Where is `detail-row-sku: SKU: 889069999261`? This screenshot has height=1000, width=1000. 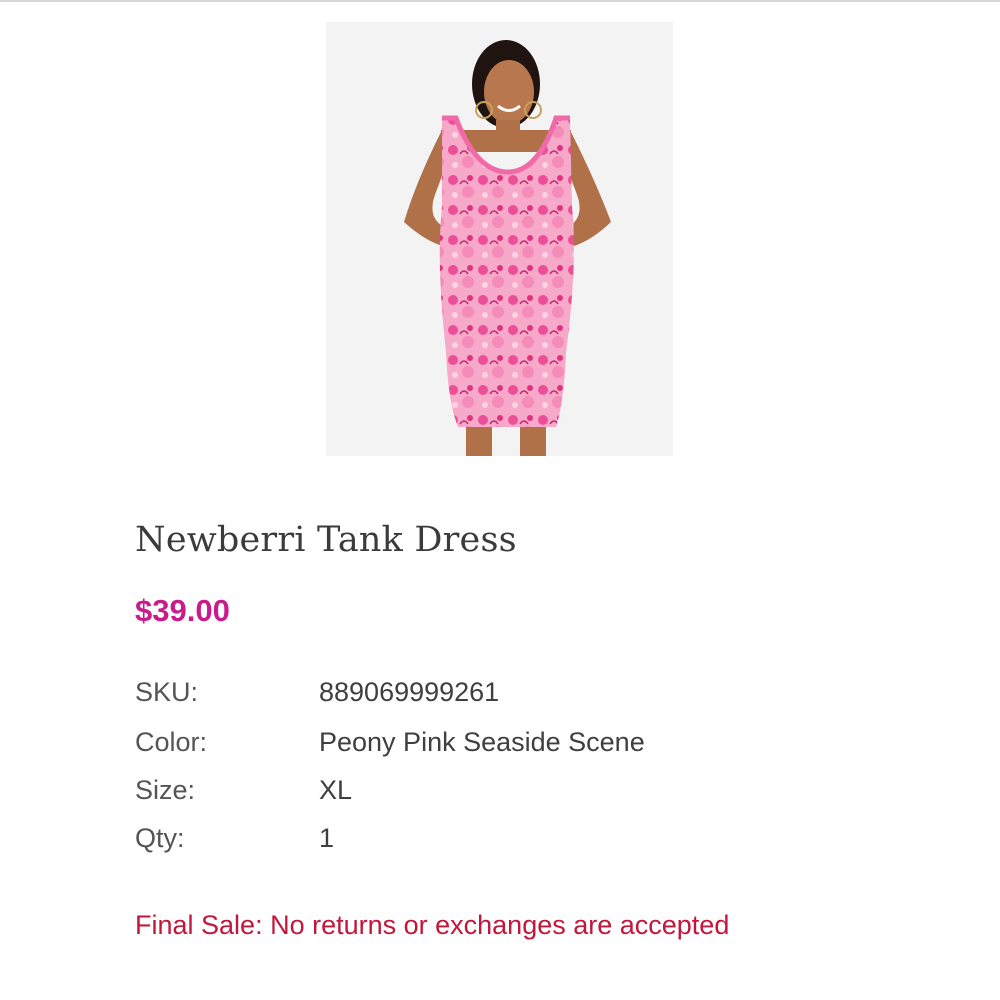
detail-row-sku: SKU: 889069999261 is located at coordinates (485, 692).